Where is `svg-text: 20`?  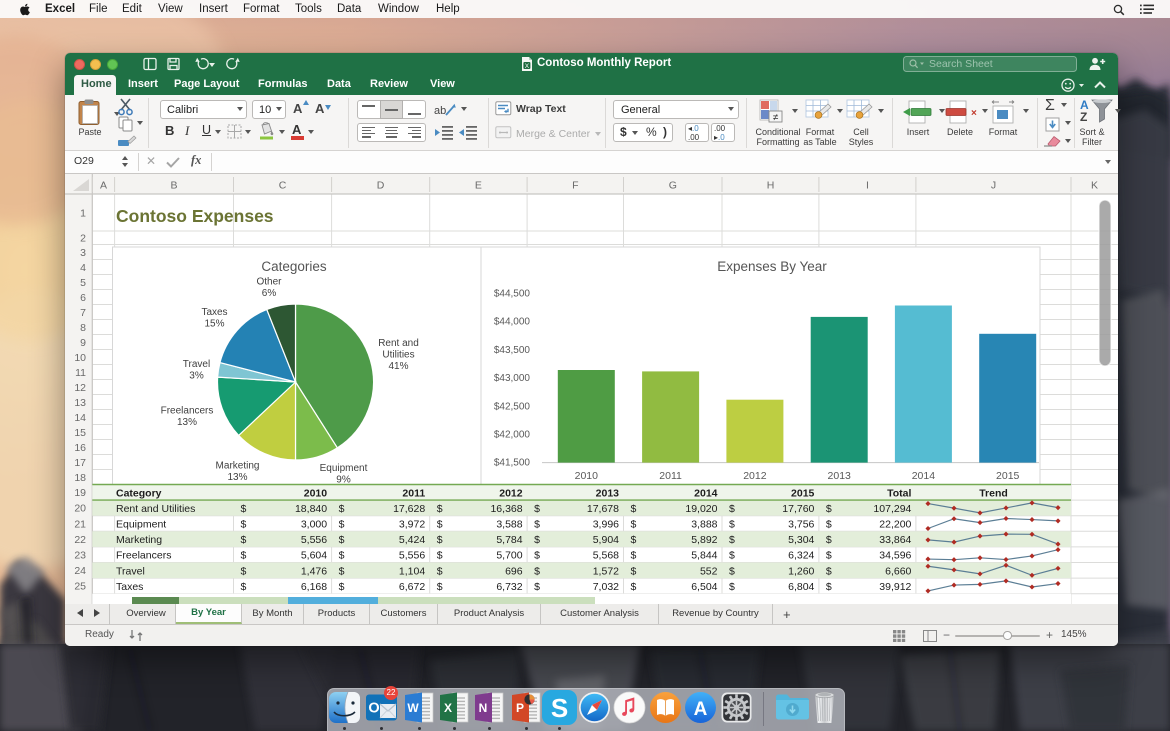
svg-text: 20 is located at coordinates (80, 509).